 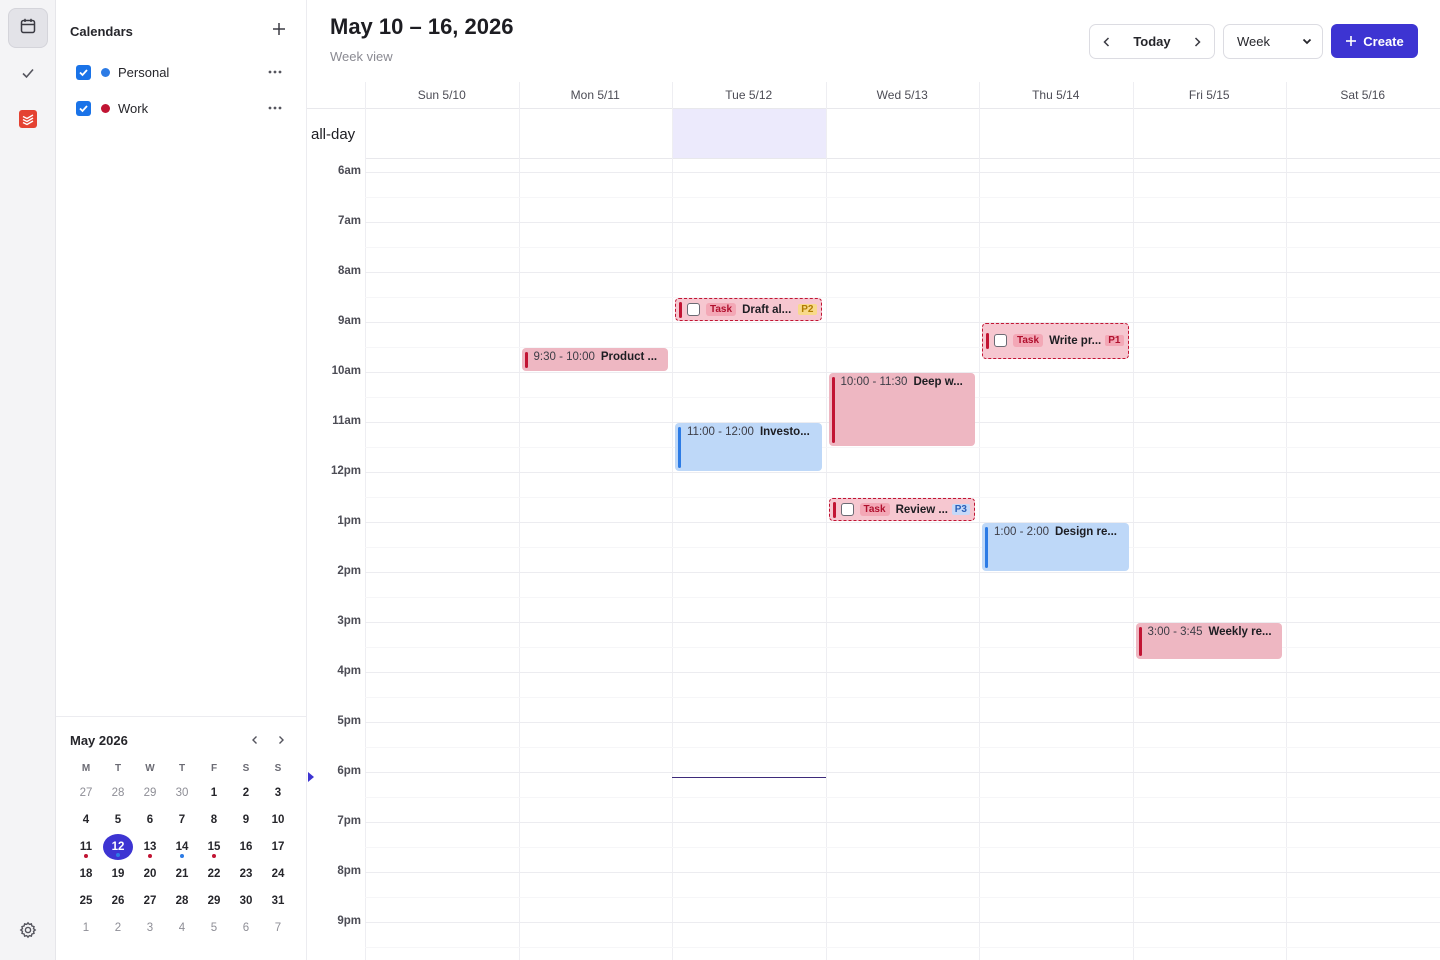 I want to click on mini-day: 12, so click(x=118, y=846).